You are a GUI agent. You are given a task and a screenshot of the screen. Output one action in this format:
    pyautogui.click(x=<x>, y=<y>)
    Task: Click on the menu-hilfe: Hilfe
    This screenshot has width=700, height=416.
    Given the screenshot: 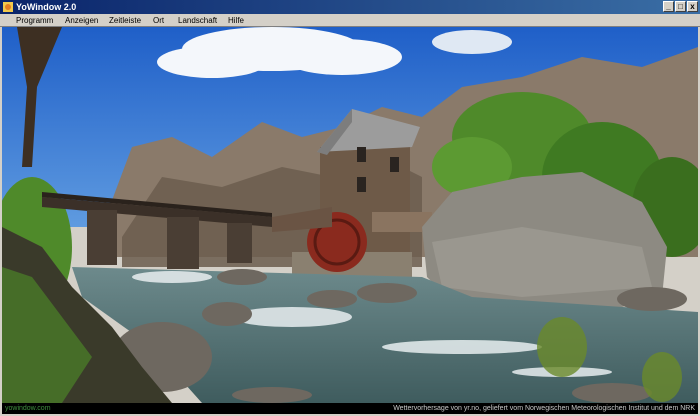 What is the action you would take?
    pyautogui.click(x=236, y=20)
    